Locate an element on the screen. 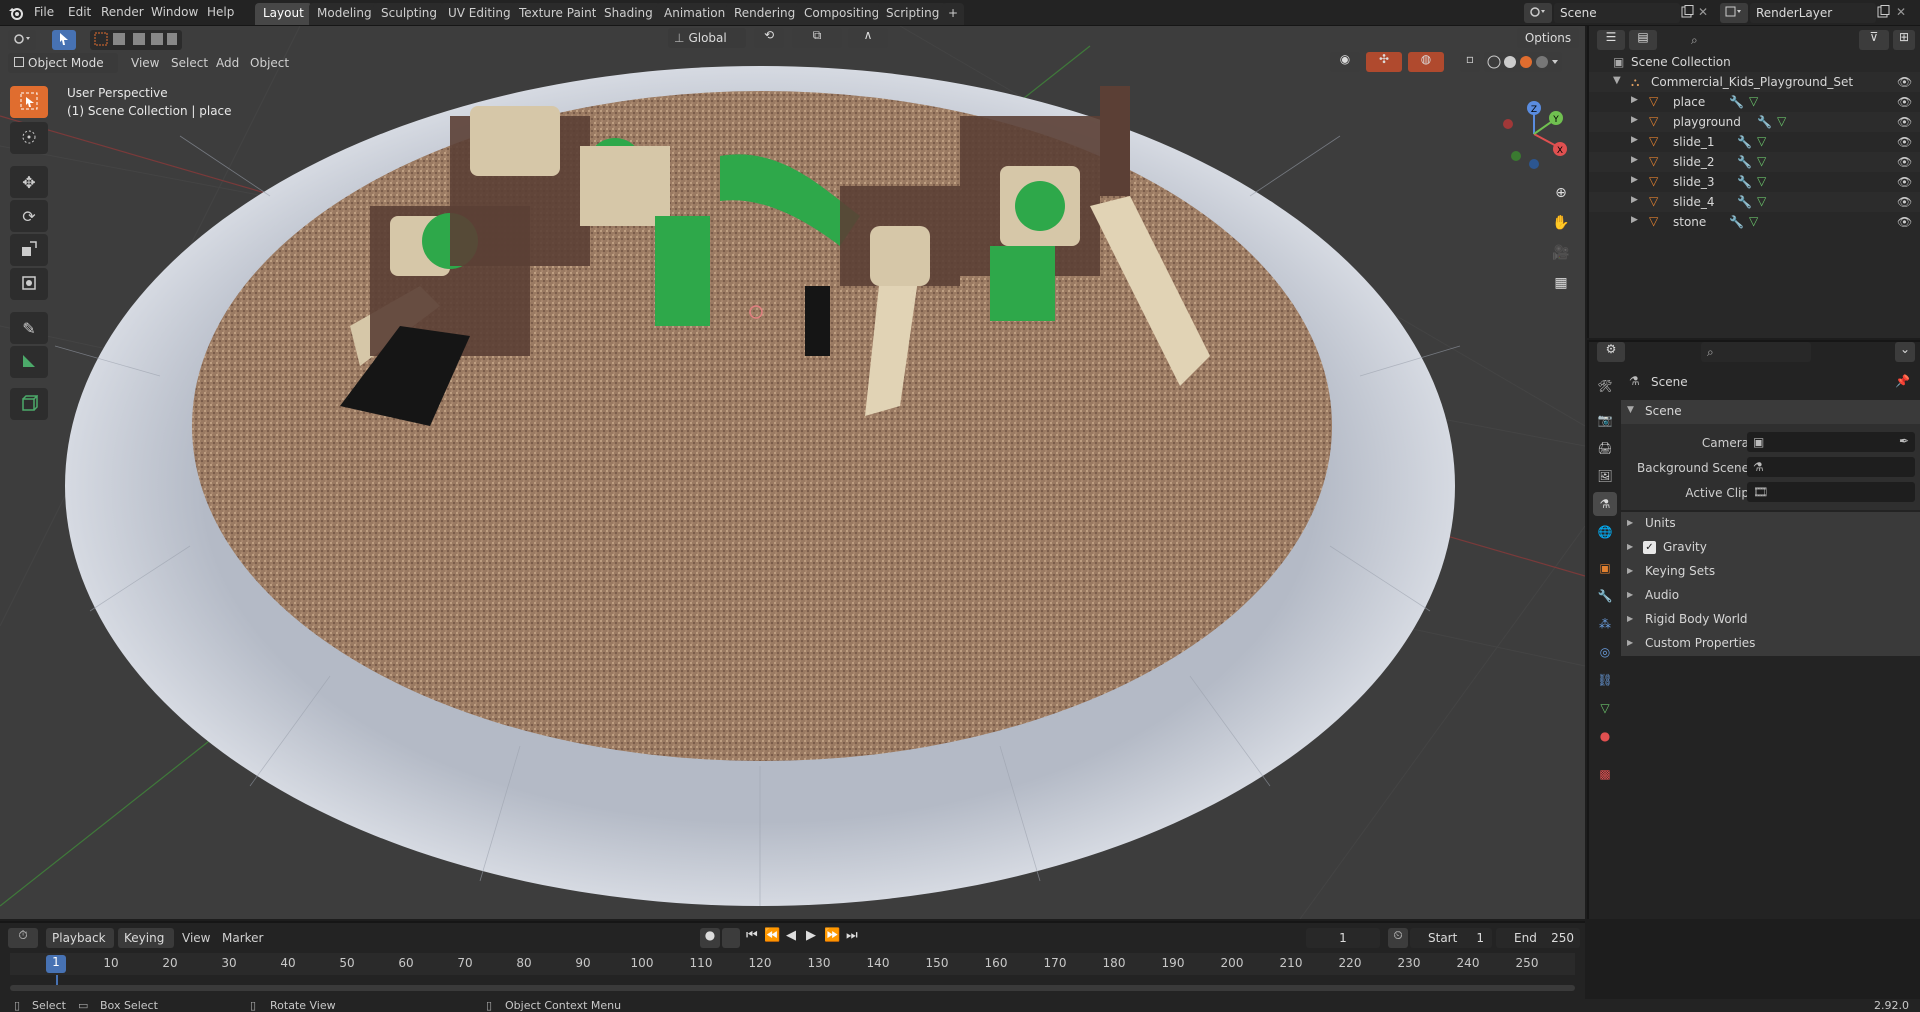 Image resolution: width=1920 pixels, height=1012 pixels. tab-compositing: Compositing is located at coordinates (842, 14).